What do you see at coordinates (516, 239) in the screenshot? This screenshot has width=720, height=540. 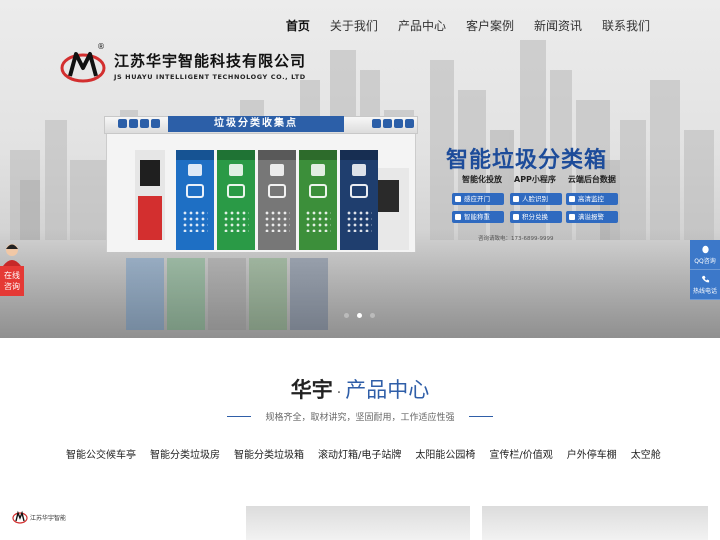 I see `banner-hotline: 咨询请致电：173-6899-9999` at bounding box center [516, 239].